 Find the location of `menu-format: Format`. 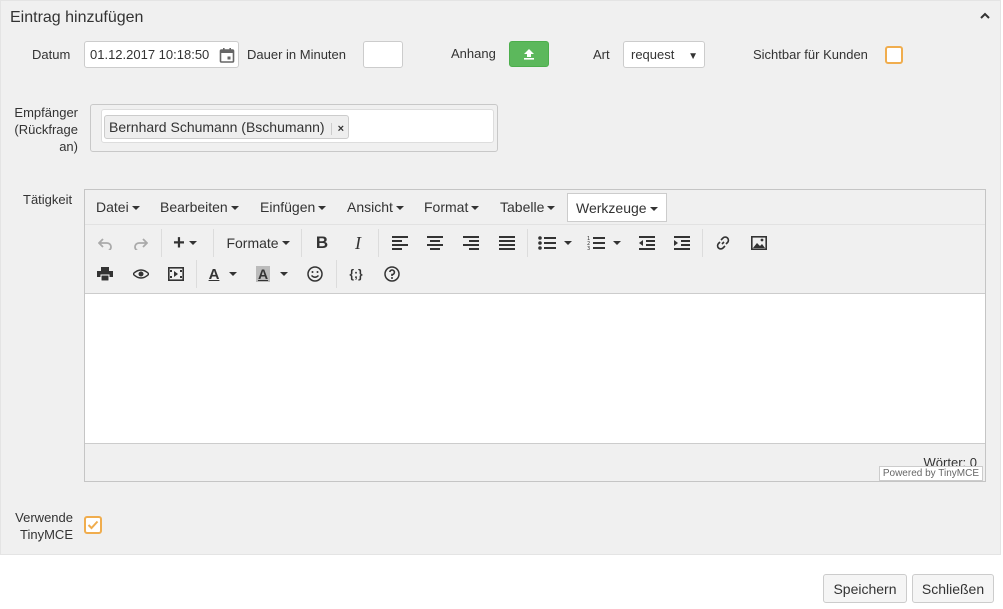

menu-format: Format is located at coordinates (452, 207).